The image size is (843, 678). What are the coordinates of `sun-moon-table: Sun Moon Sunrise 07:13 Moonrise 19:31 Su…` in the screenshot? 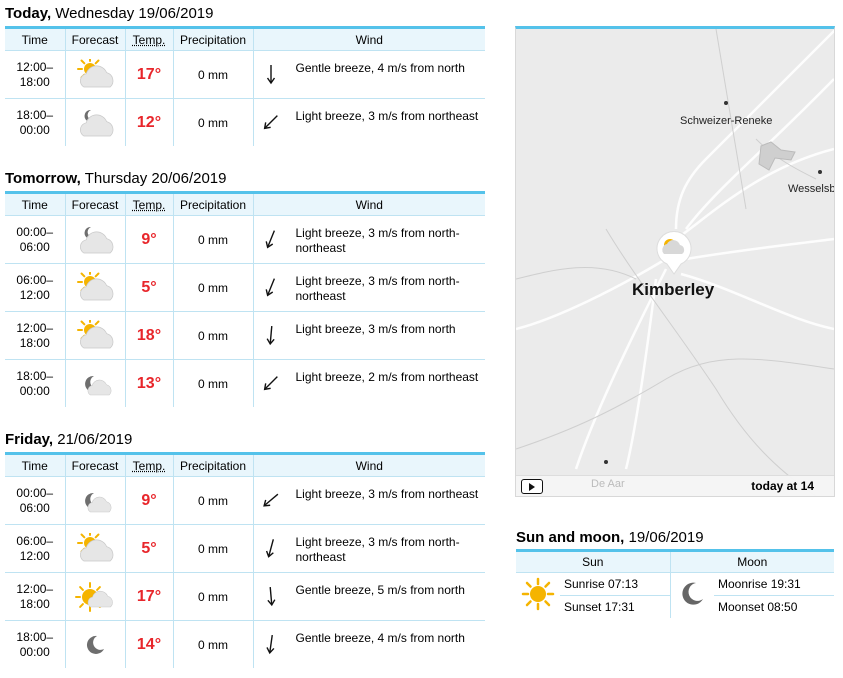 It's located at (675, 583).